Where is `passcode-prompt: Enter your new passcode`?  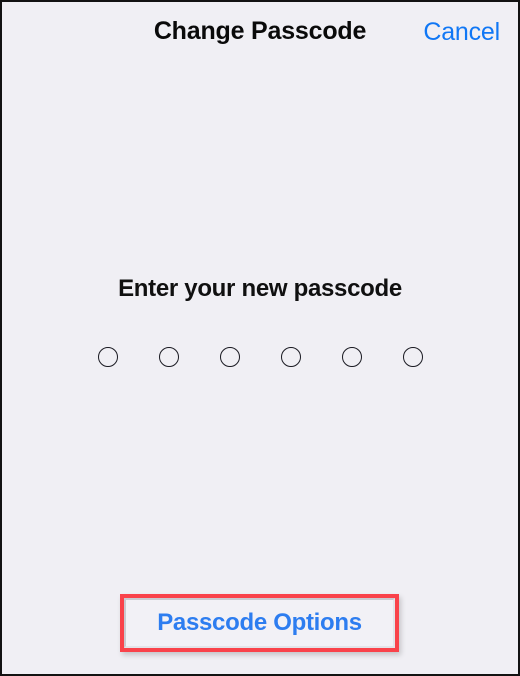 passcode-prompt: Enter your new passcode is located at coordinates (260, 289).